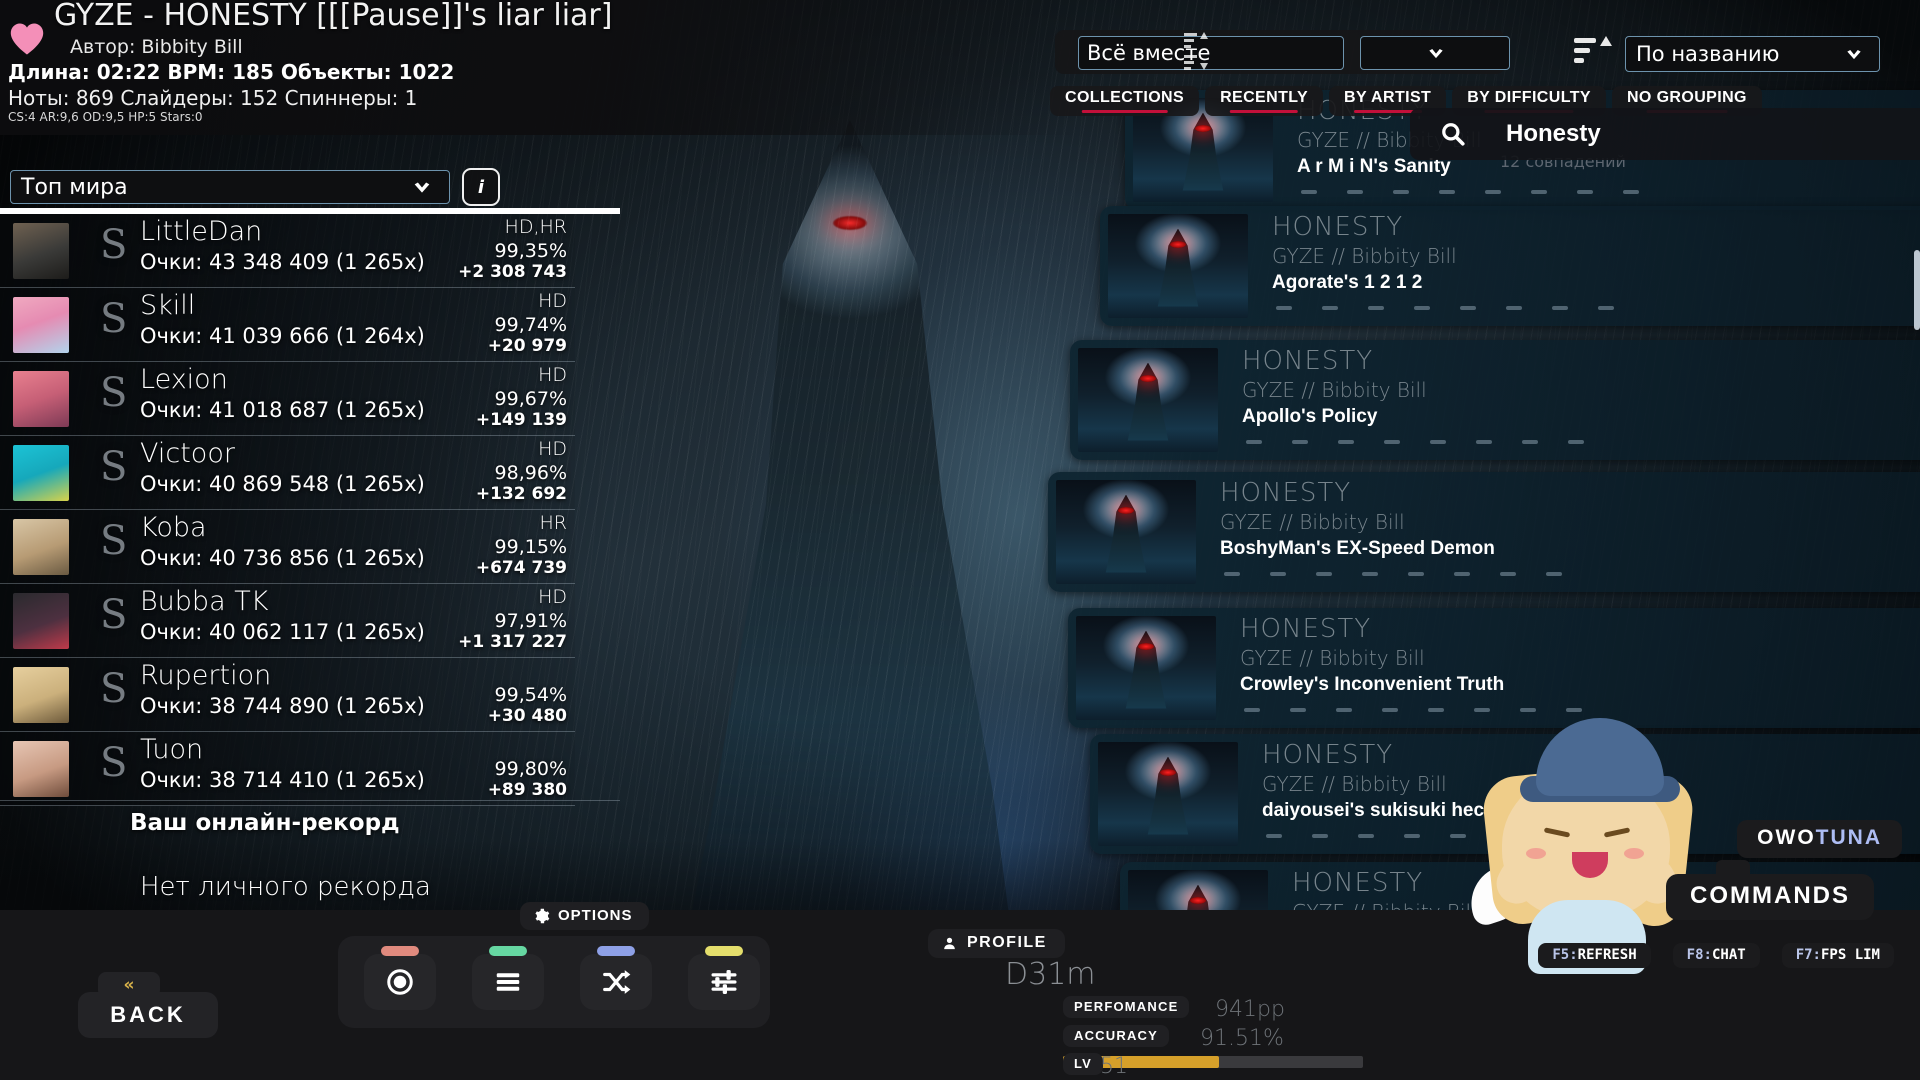 The height and width of the screenshot is (1080, 1920). What do you see at coordinates (206, 675) in the screenshot?
I see `leaderboard-player-name: Rupertion` at bounding box center [206, 675].